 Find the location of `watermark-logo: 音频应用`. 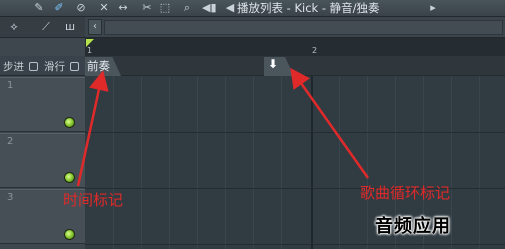

watermark-logo: 音频应用 is located at coordinates (413, 226).